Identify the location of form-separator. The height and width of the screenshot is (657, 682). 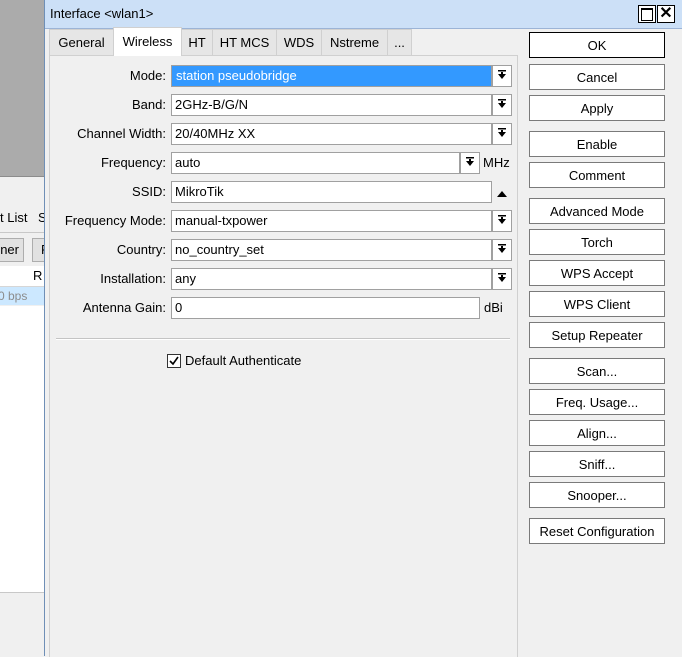
(283, 339).